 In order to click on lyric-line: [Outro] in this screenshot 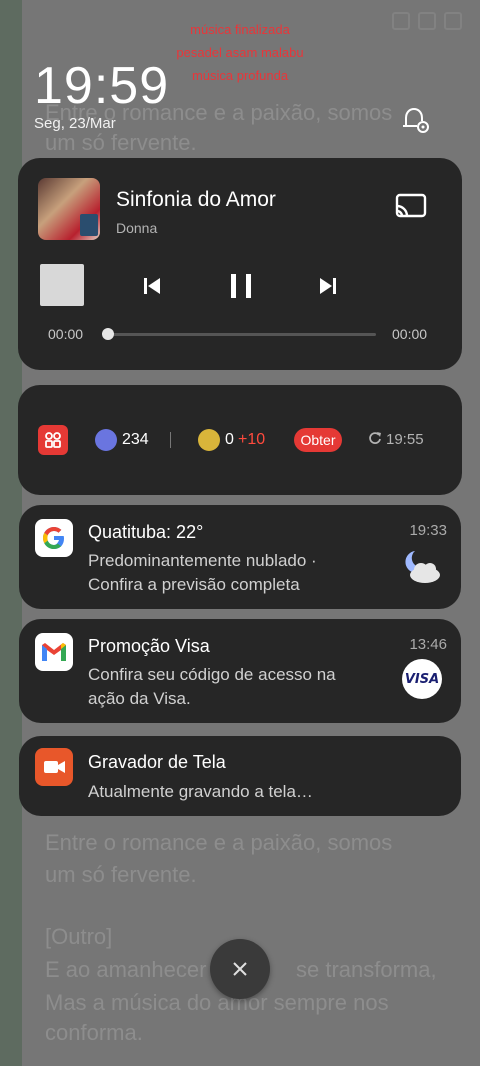, I will do `click(79, 936)`.